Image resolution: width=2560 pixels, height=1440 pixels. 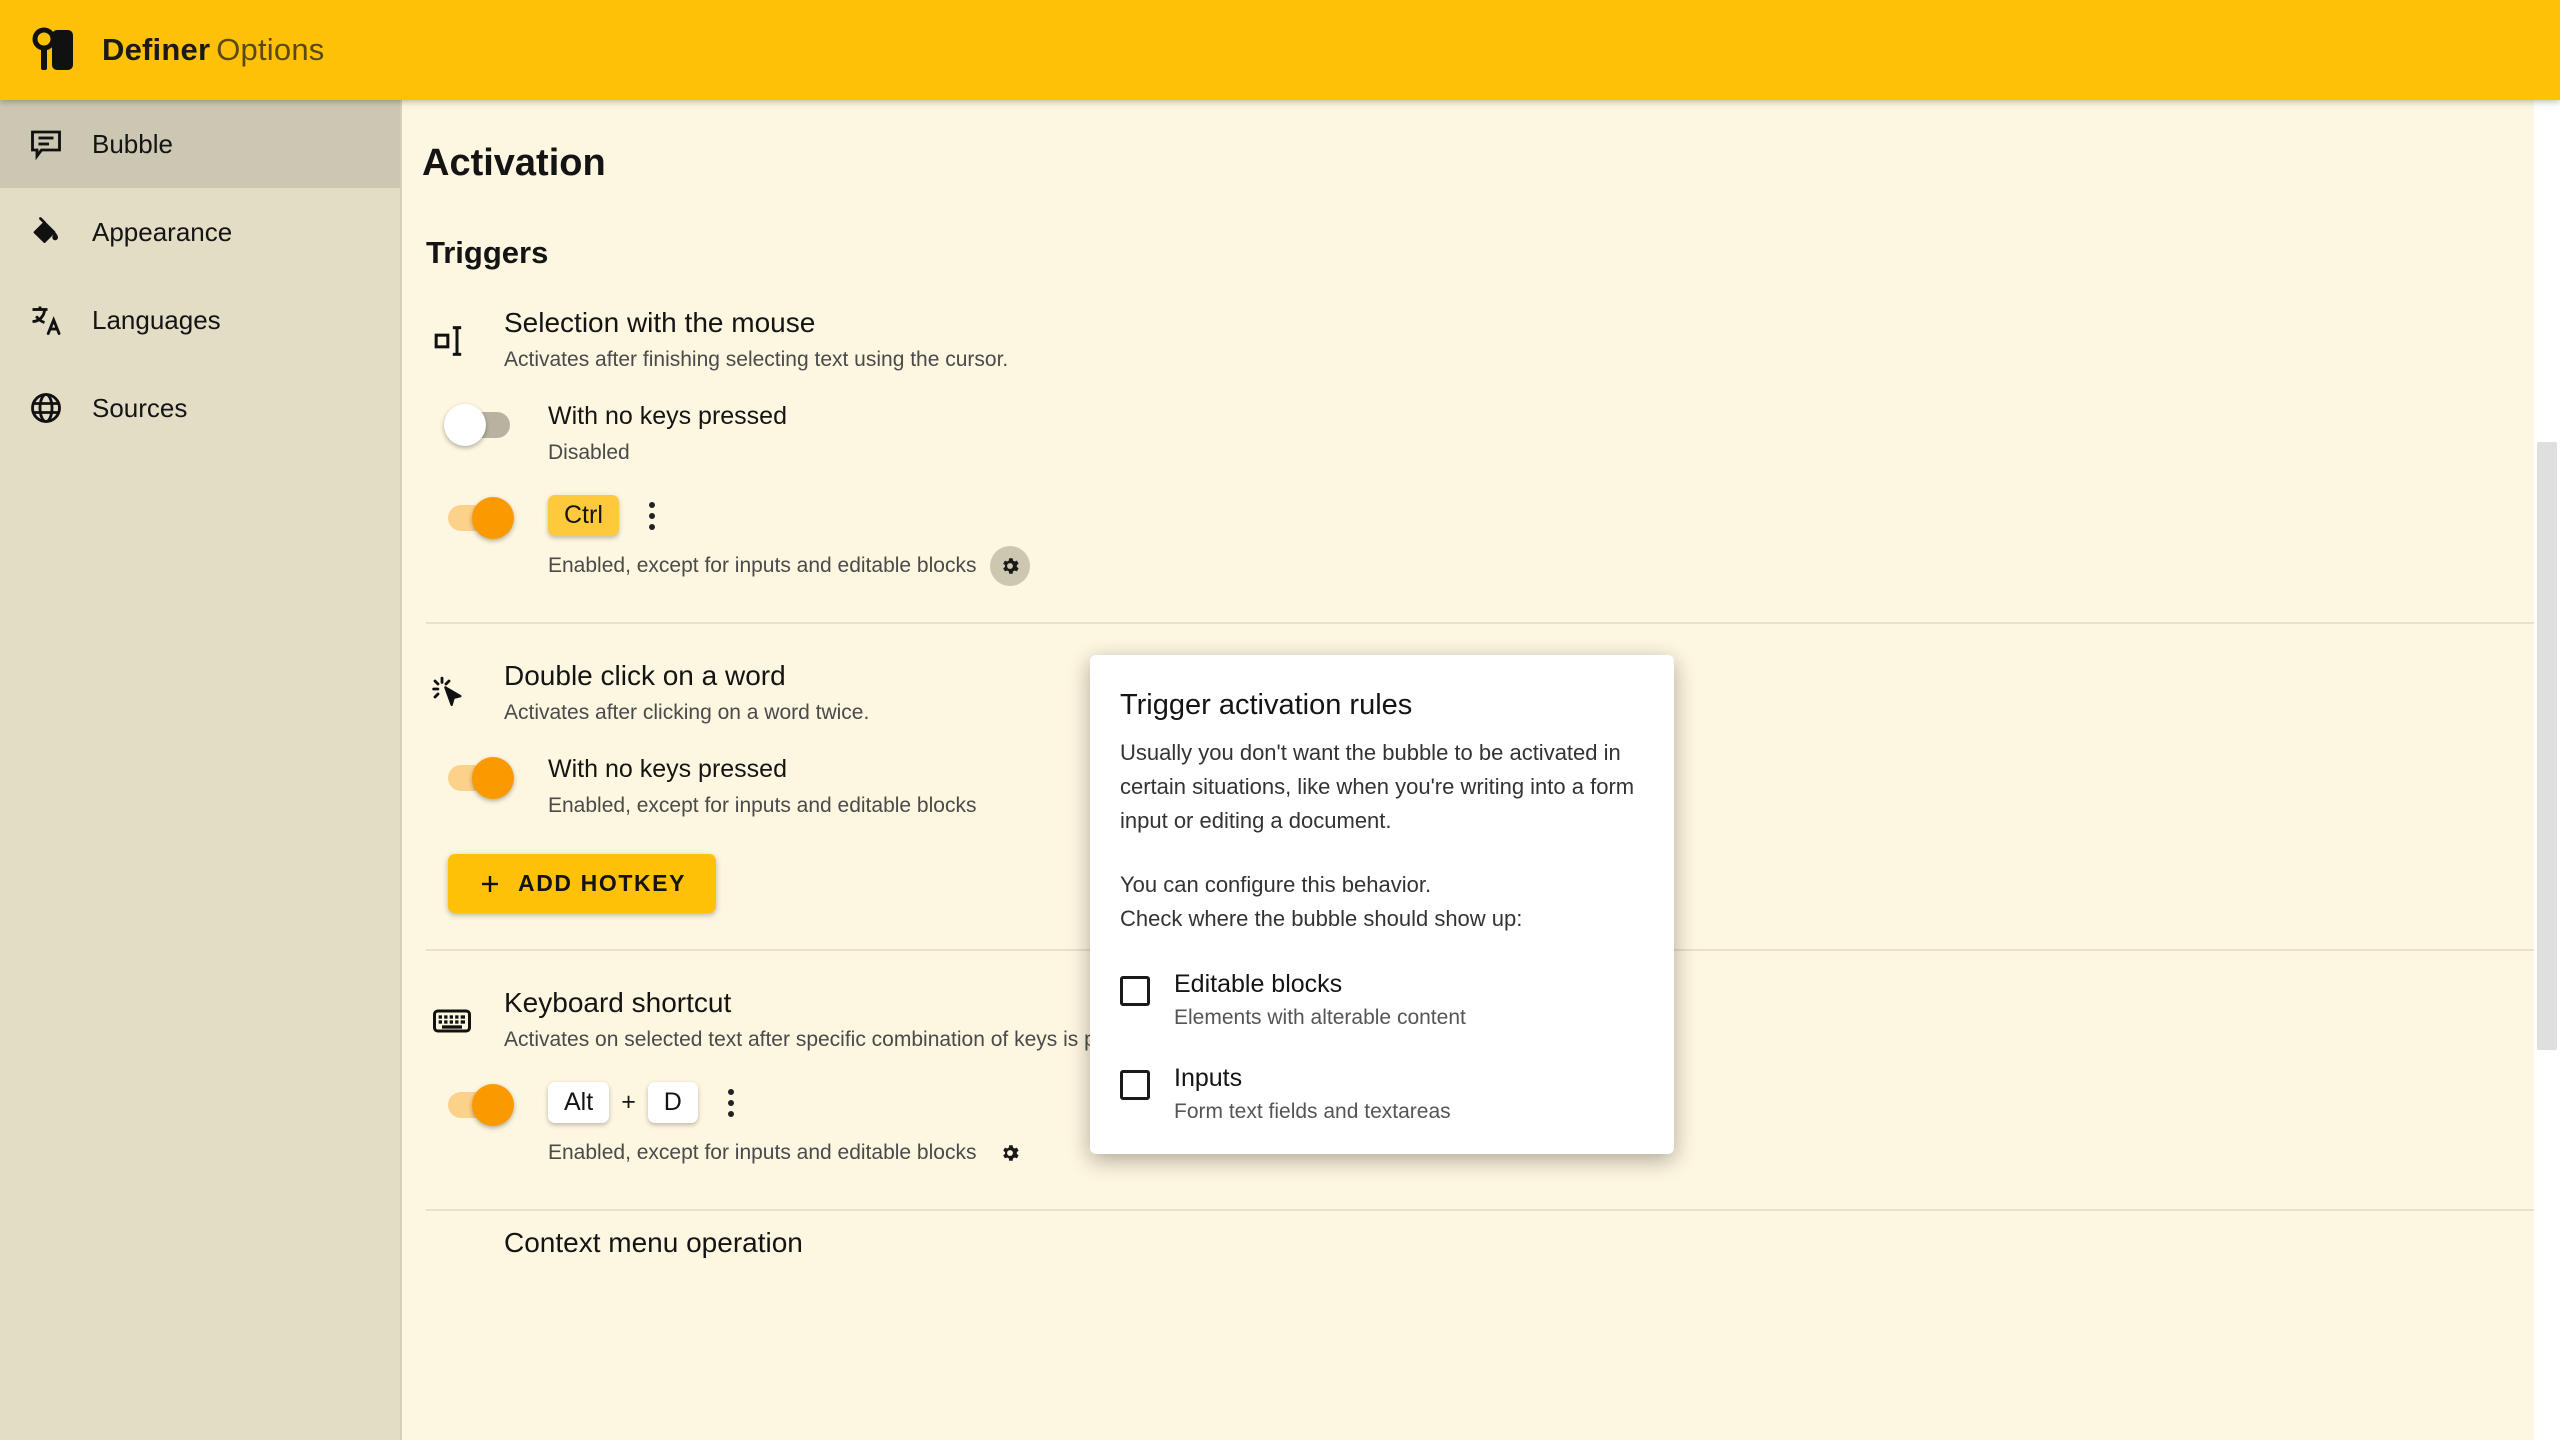 What do you see at coordinates (46, 408) in the screenshot?
I see `globe-icon` at bounding box center [46, 408].